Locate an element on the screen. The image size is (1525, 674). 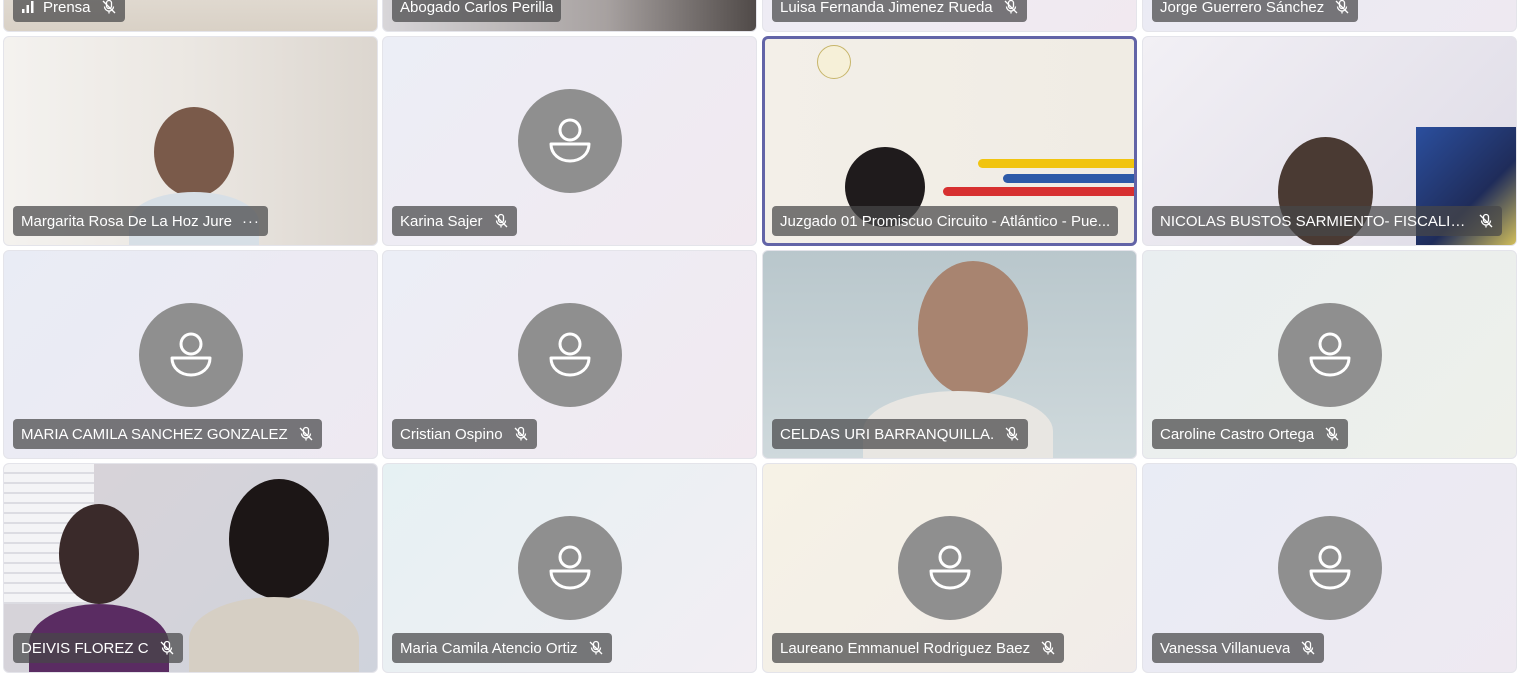
participant-tile: Laureano Emmanuel Rodriguez Baez is located at coordinates (949, 568).